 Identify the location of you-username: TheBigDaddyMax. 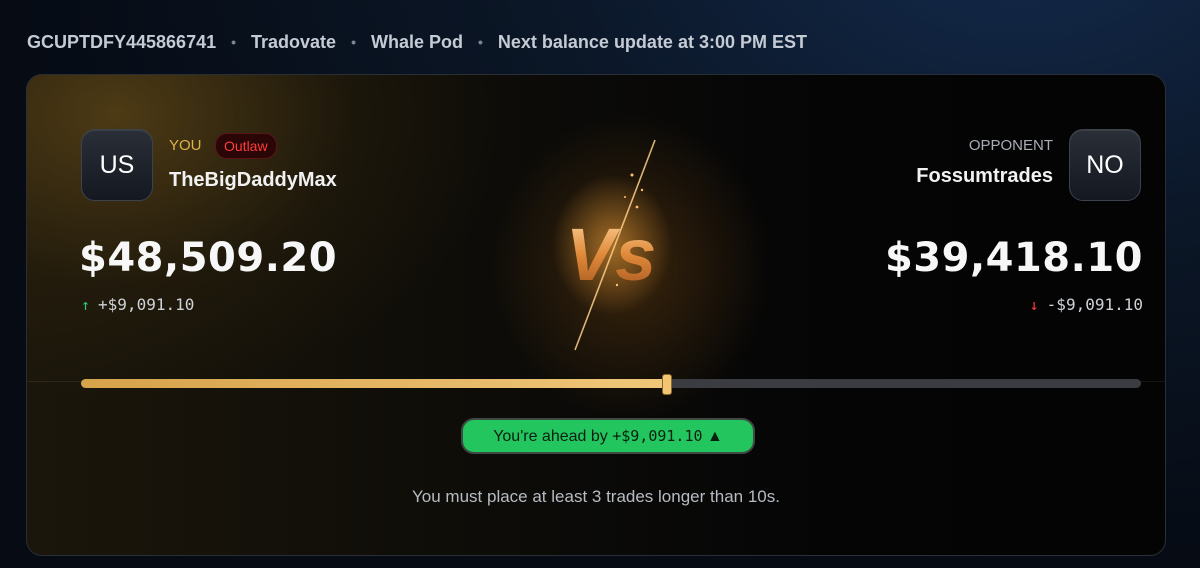
(253, 180).